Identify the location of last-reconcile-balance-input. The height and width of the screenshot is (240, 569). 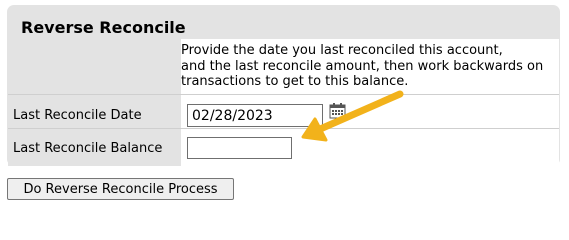
(239, 148).